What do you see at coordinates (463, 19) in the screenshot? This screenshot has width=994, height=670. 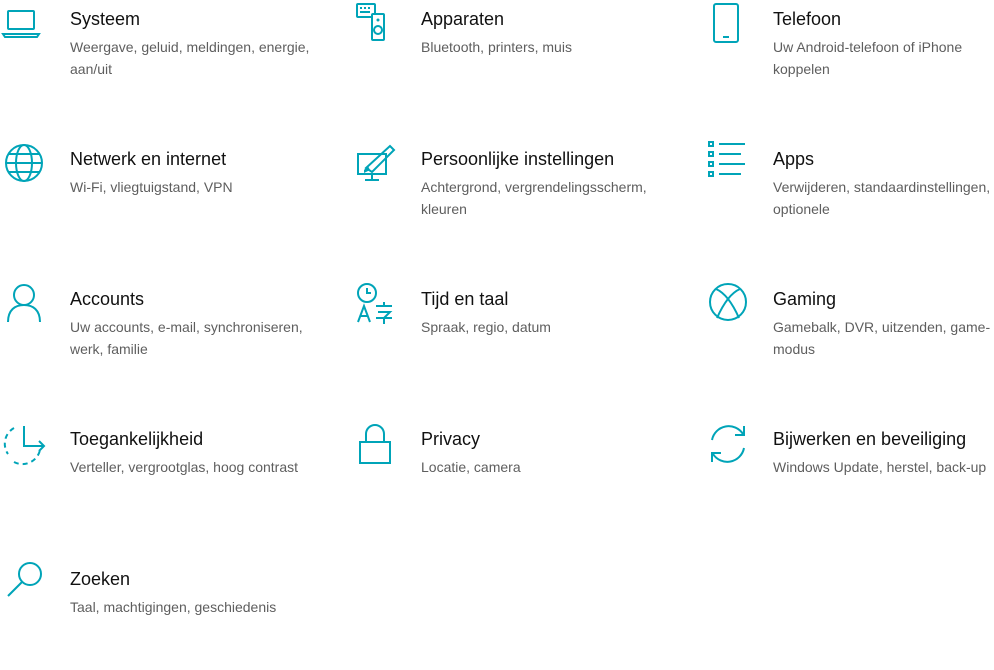 I see `tile-title: Apparaten` at bounding box center [463, 19].